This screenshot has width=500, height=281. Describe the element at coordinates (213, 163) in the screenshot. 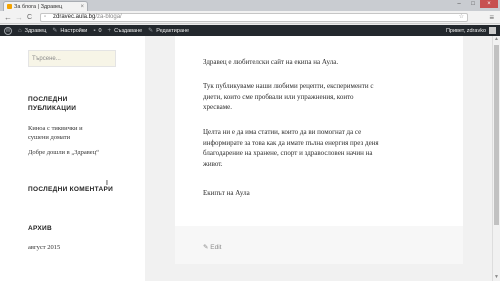

I see `entry-line: живот.` at that location.